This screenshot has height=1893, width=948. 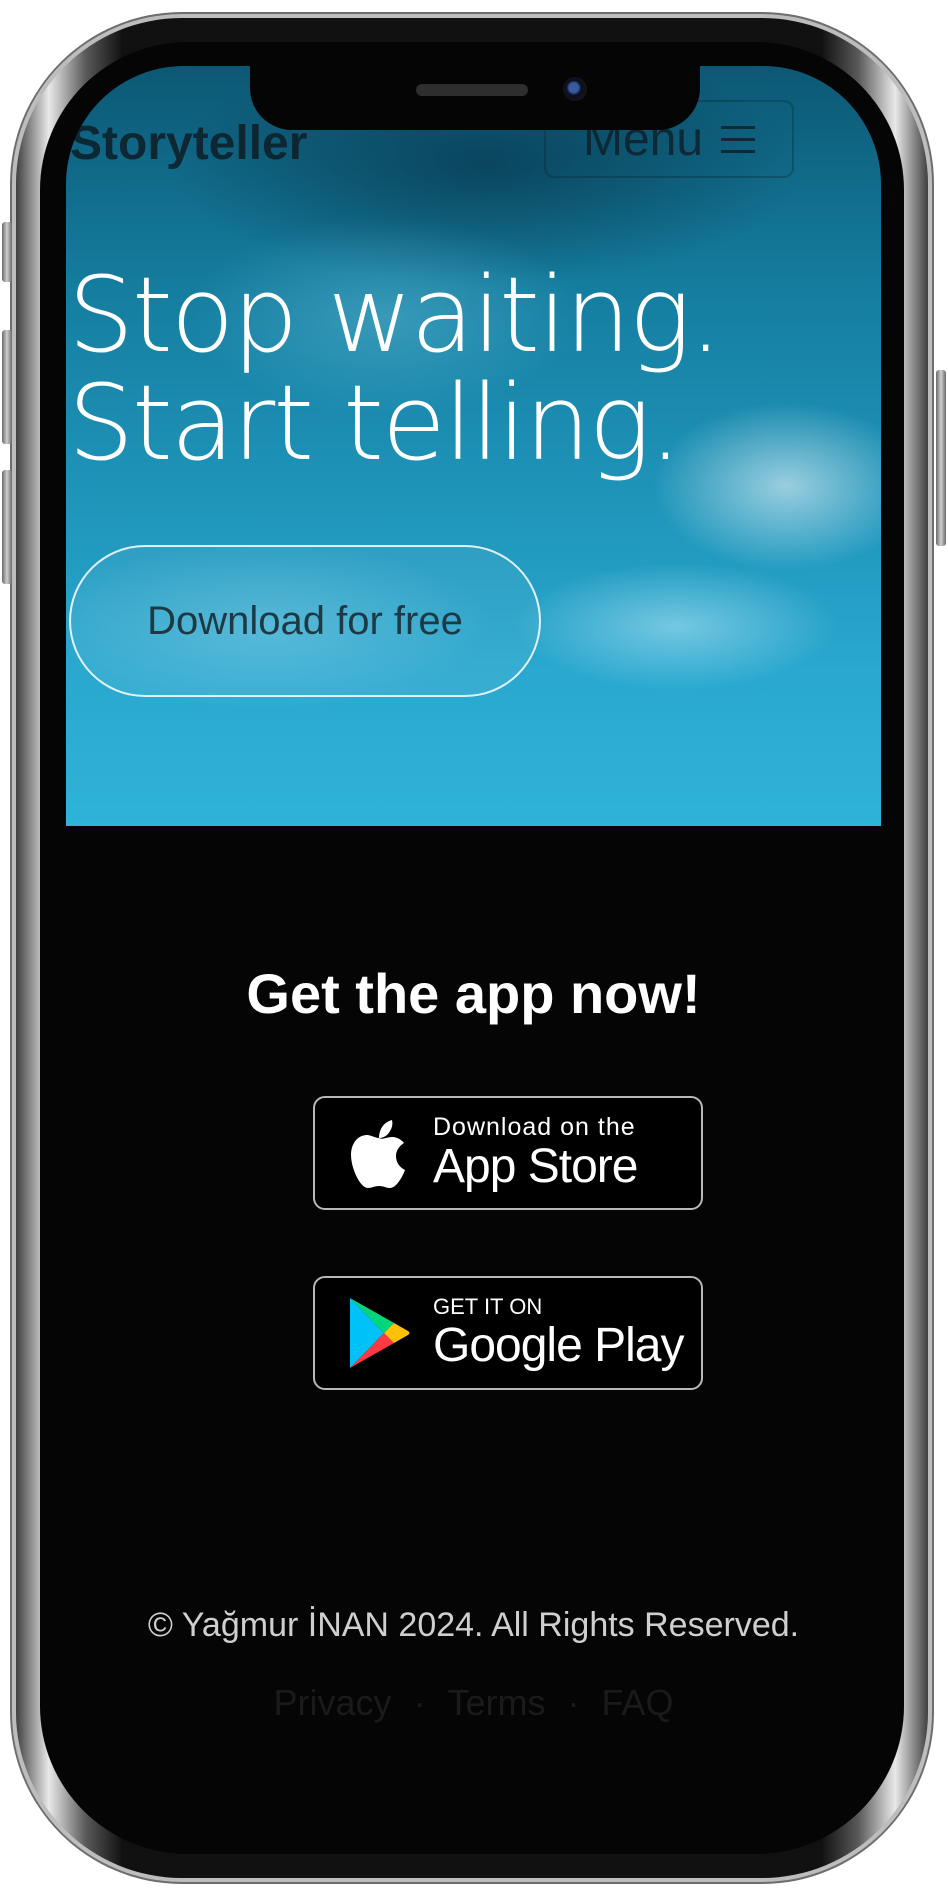 I want to click on privacy-link: Privacy, so click(x=332, y=1702).